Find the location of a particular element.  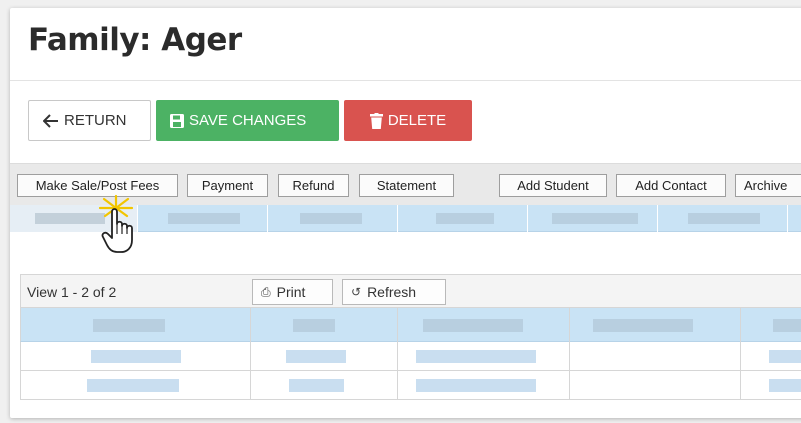

delete-button: DELETE is located at coordinates (408, 120).